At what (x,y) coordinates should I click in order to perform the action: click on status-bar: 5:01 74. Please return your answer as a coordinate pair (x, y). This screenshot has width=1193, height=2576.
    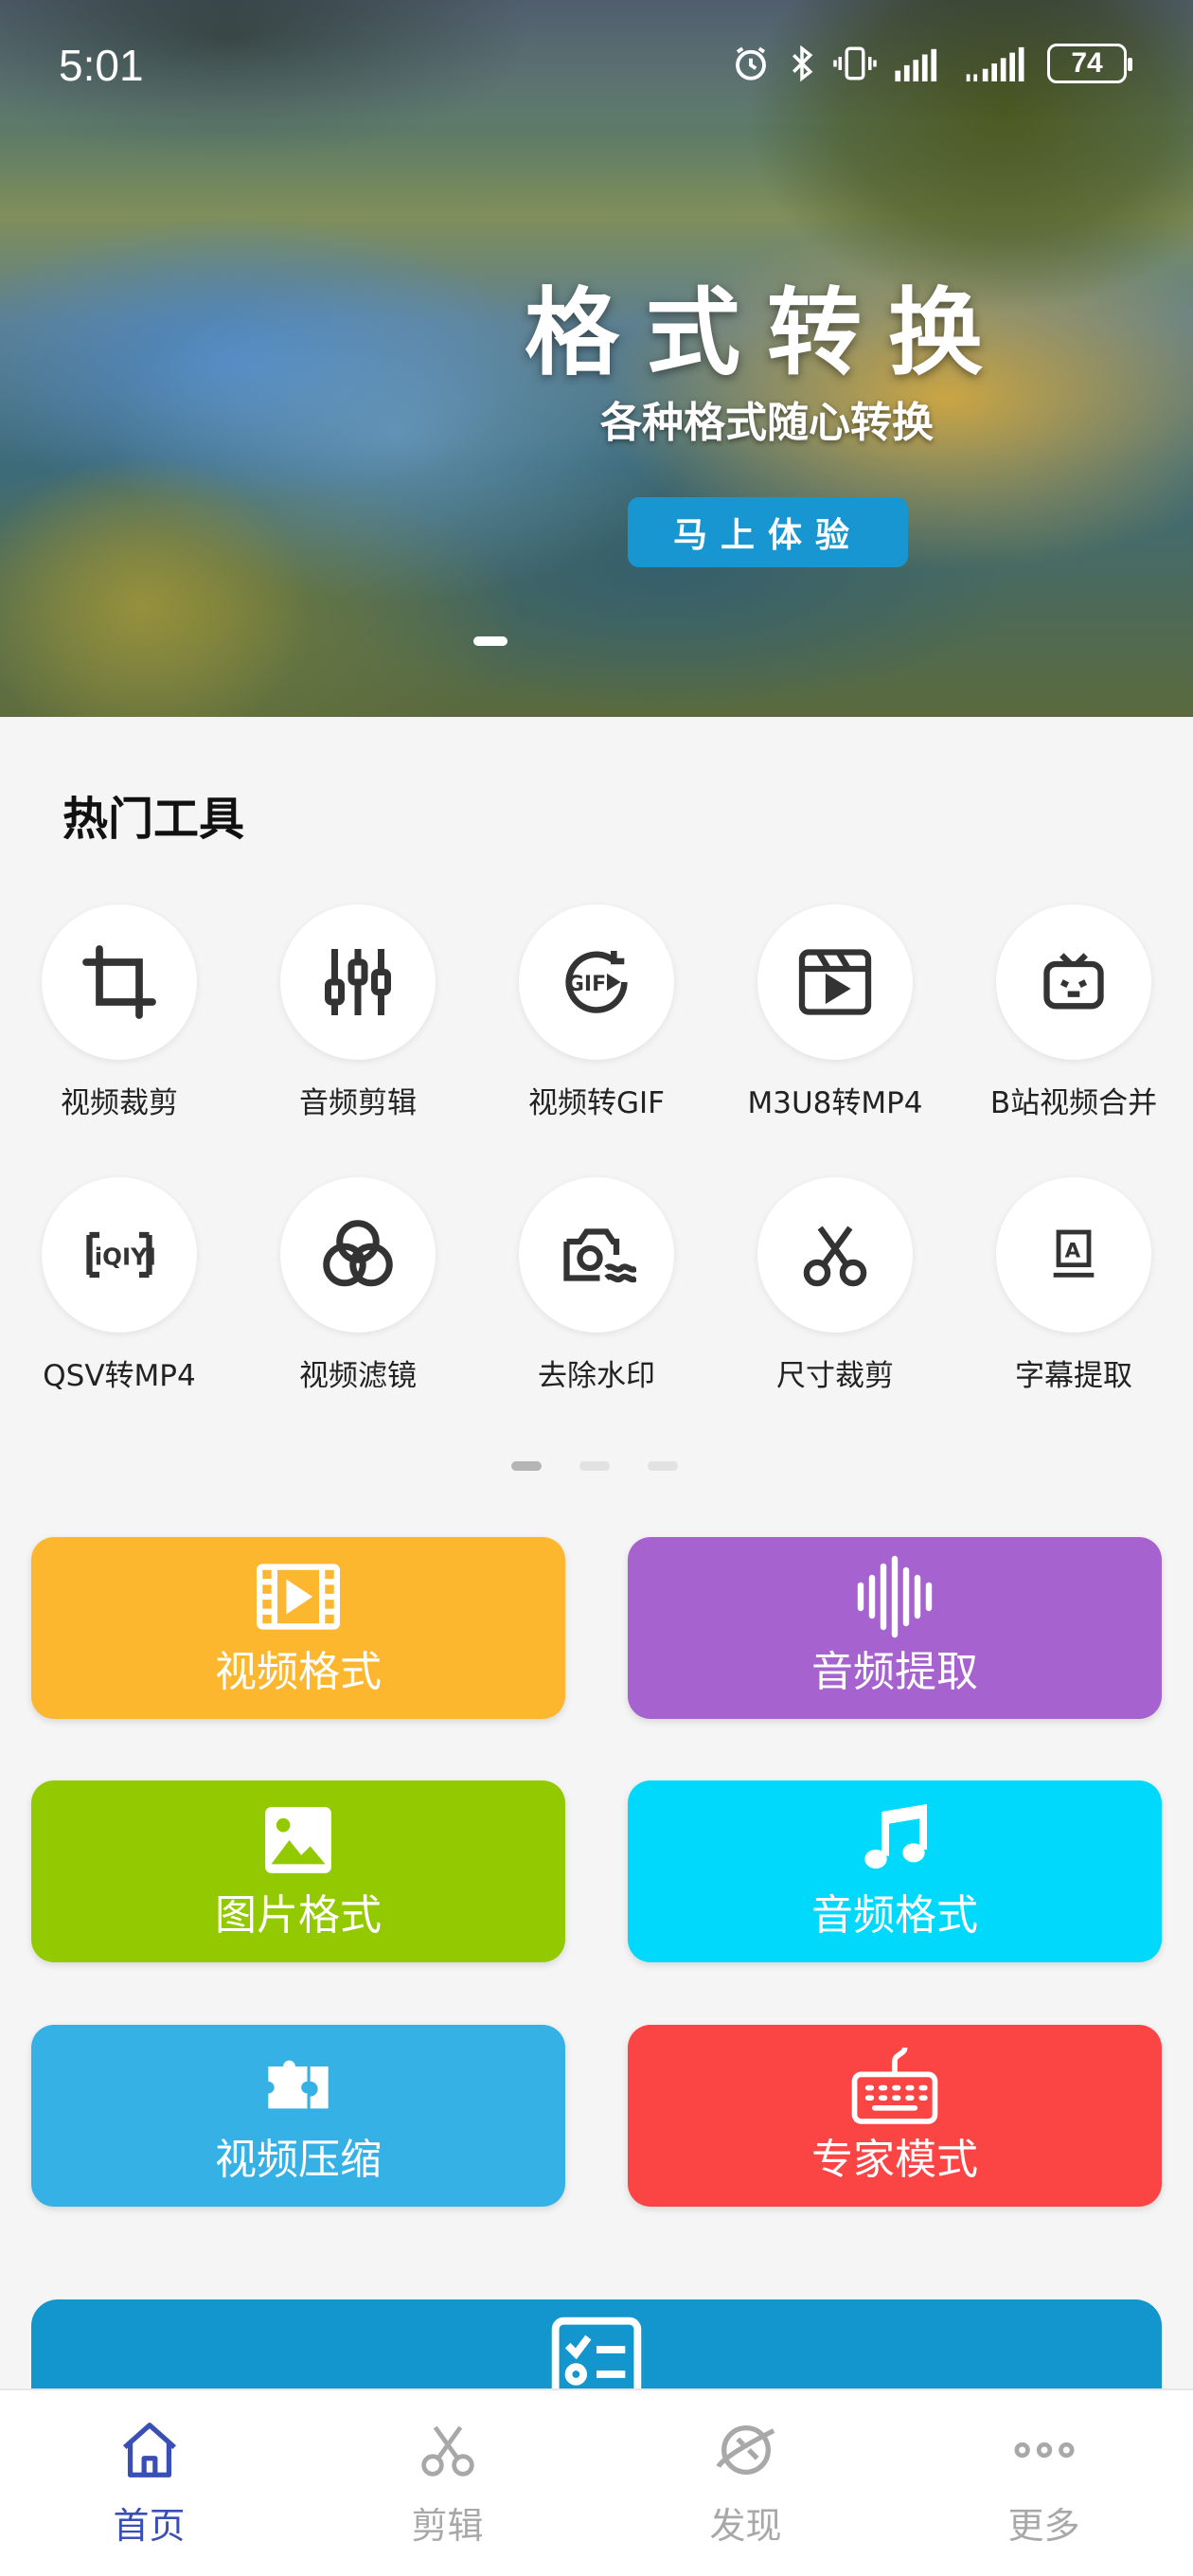
    Looking at the image, I should click on (596, 61).